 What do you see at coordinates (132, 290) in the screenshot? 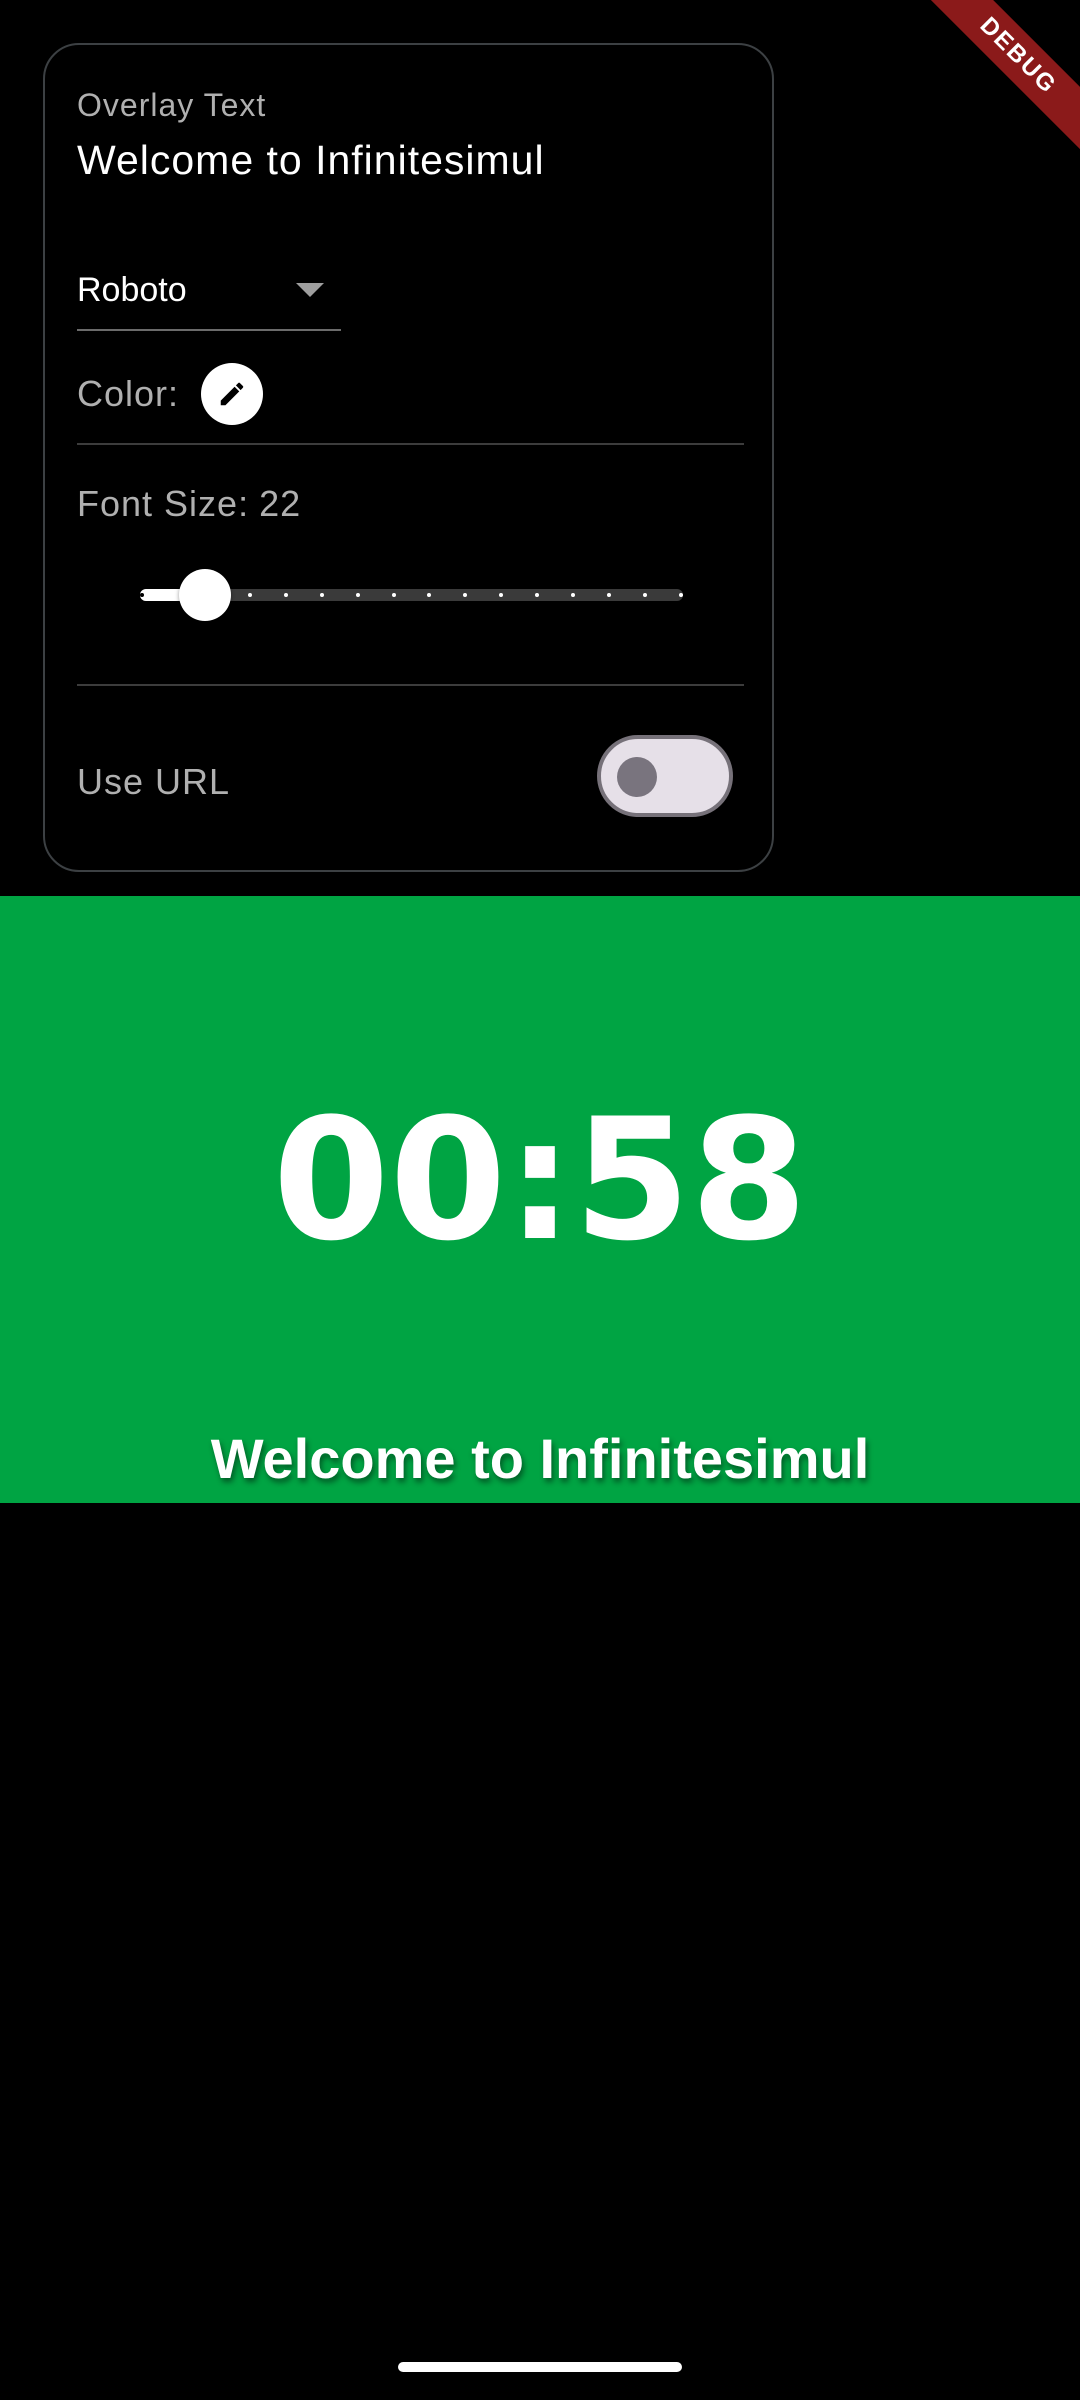
I see `font-family-selected: Roboto` at bounding box center [132, 290].